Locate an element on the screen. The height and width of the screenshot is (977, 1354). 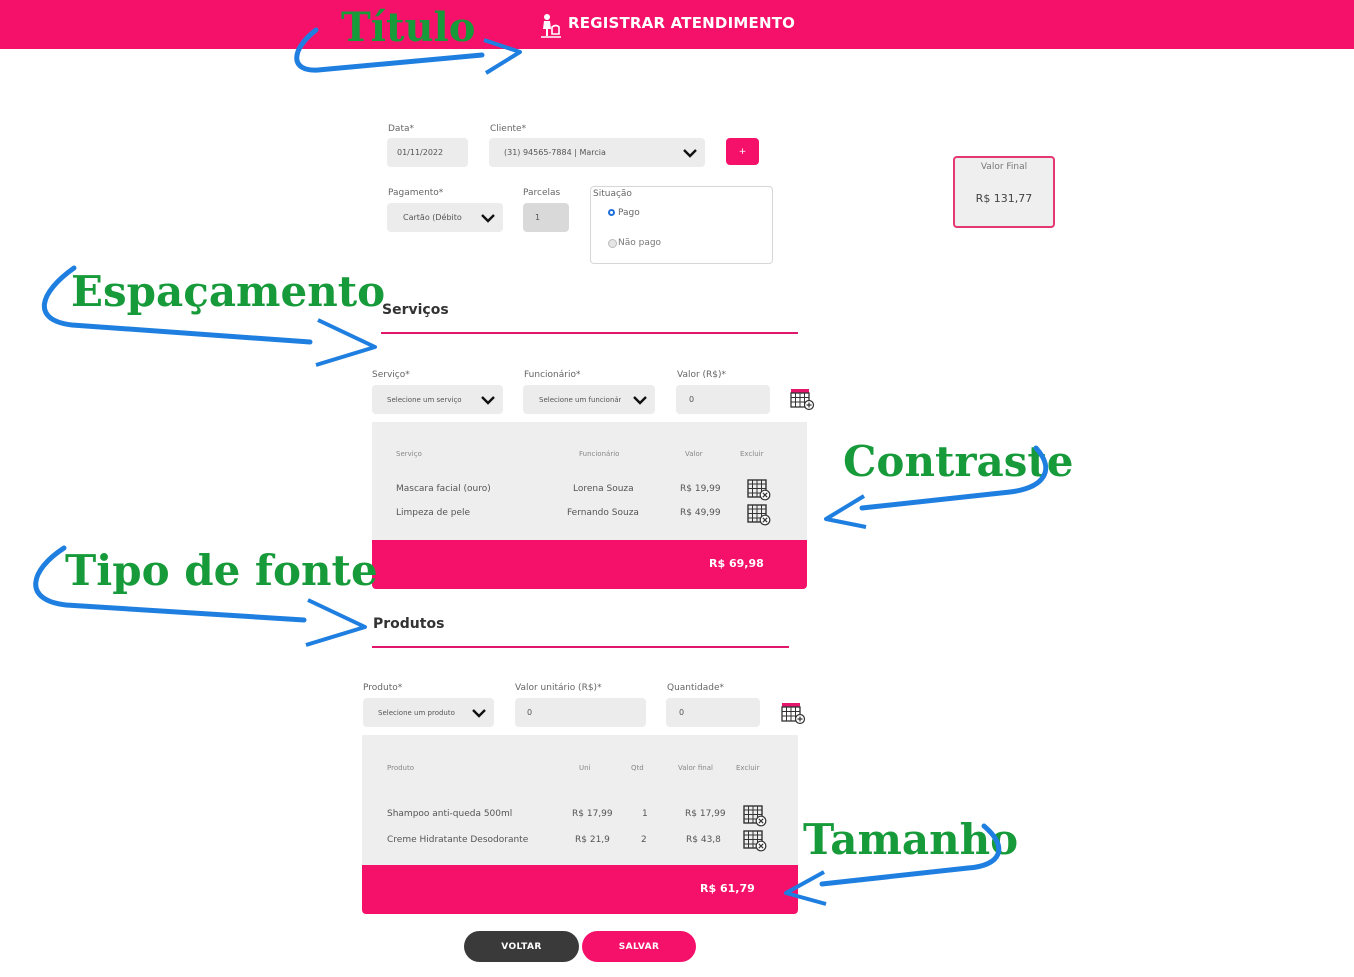
produto-label: Produto* is located at coordinates (383, 688).